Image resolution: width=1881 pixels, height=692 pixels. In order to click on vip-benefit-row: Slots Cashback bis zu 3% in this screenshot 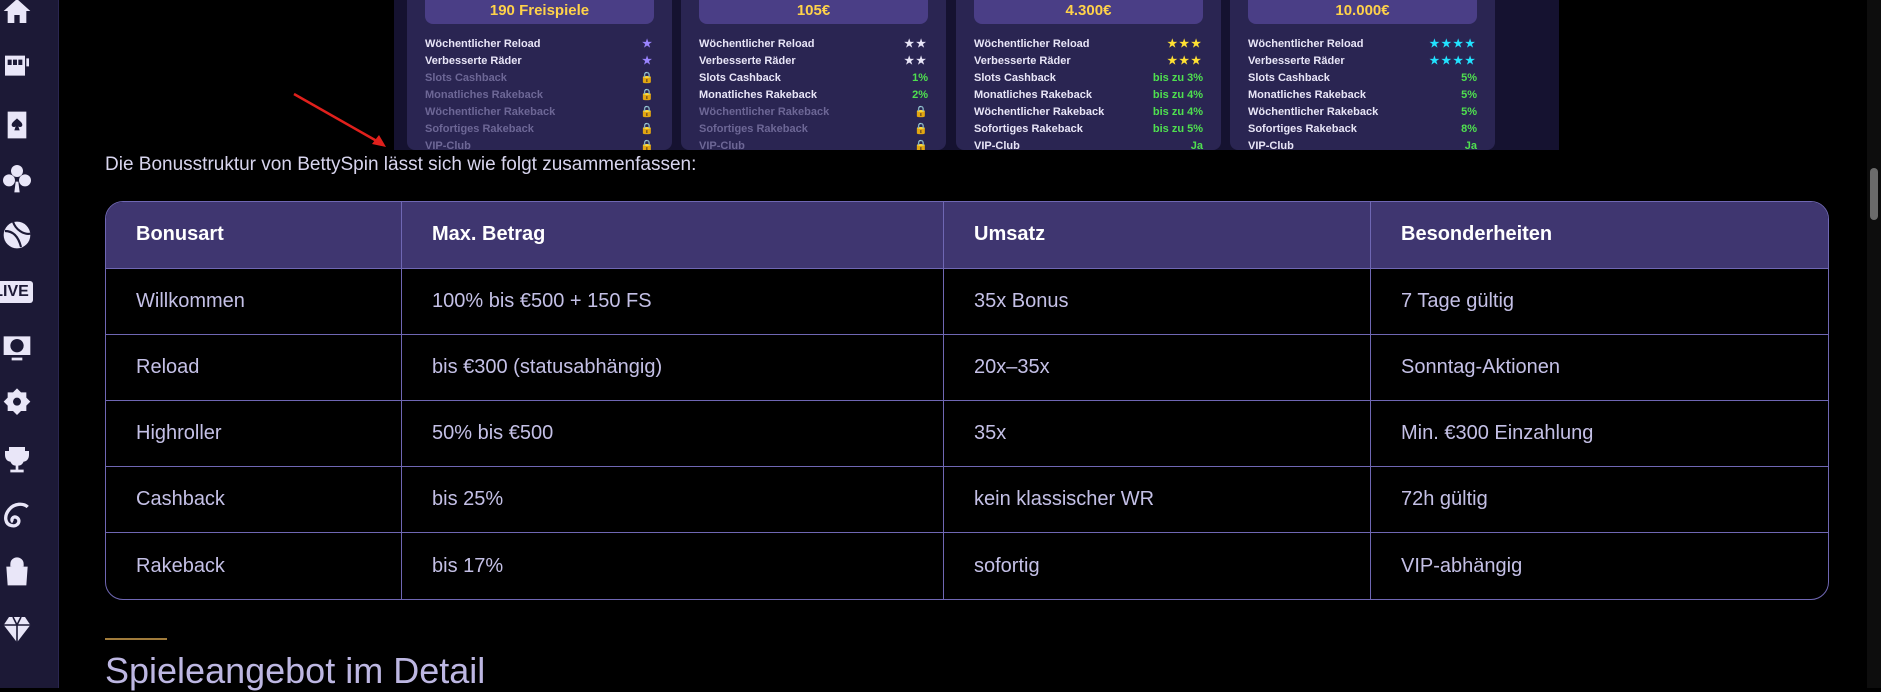, I will do `click(1088, 78)`.